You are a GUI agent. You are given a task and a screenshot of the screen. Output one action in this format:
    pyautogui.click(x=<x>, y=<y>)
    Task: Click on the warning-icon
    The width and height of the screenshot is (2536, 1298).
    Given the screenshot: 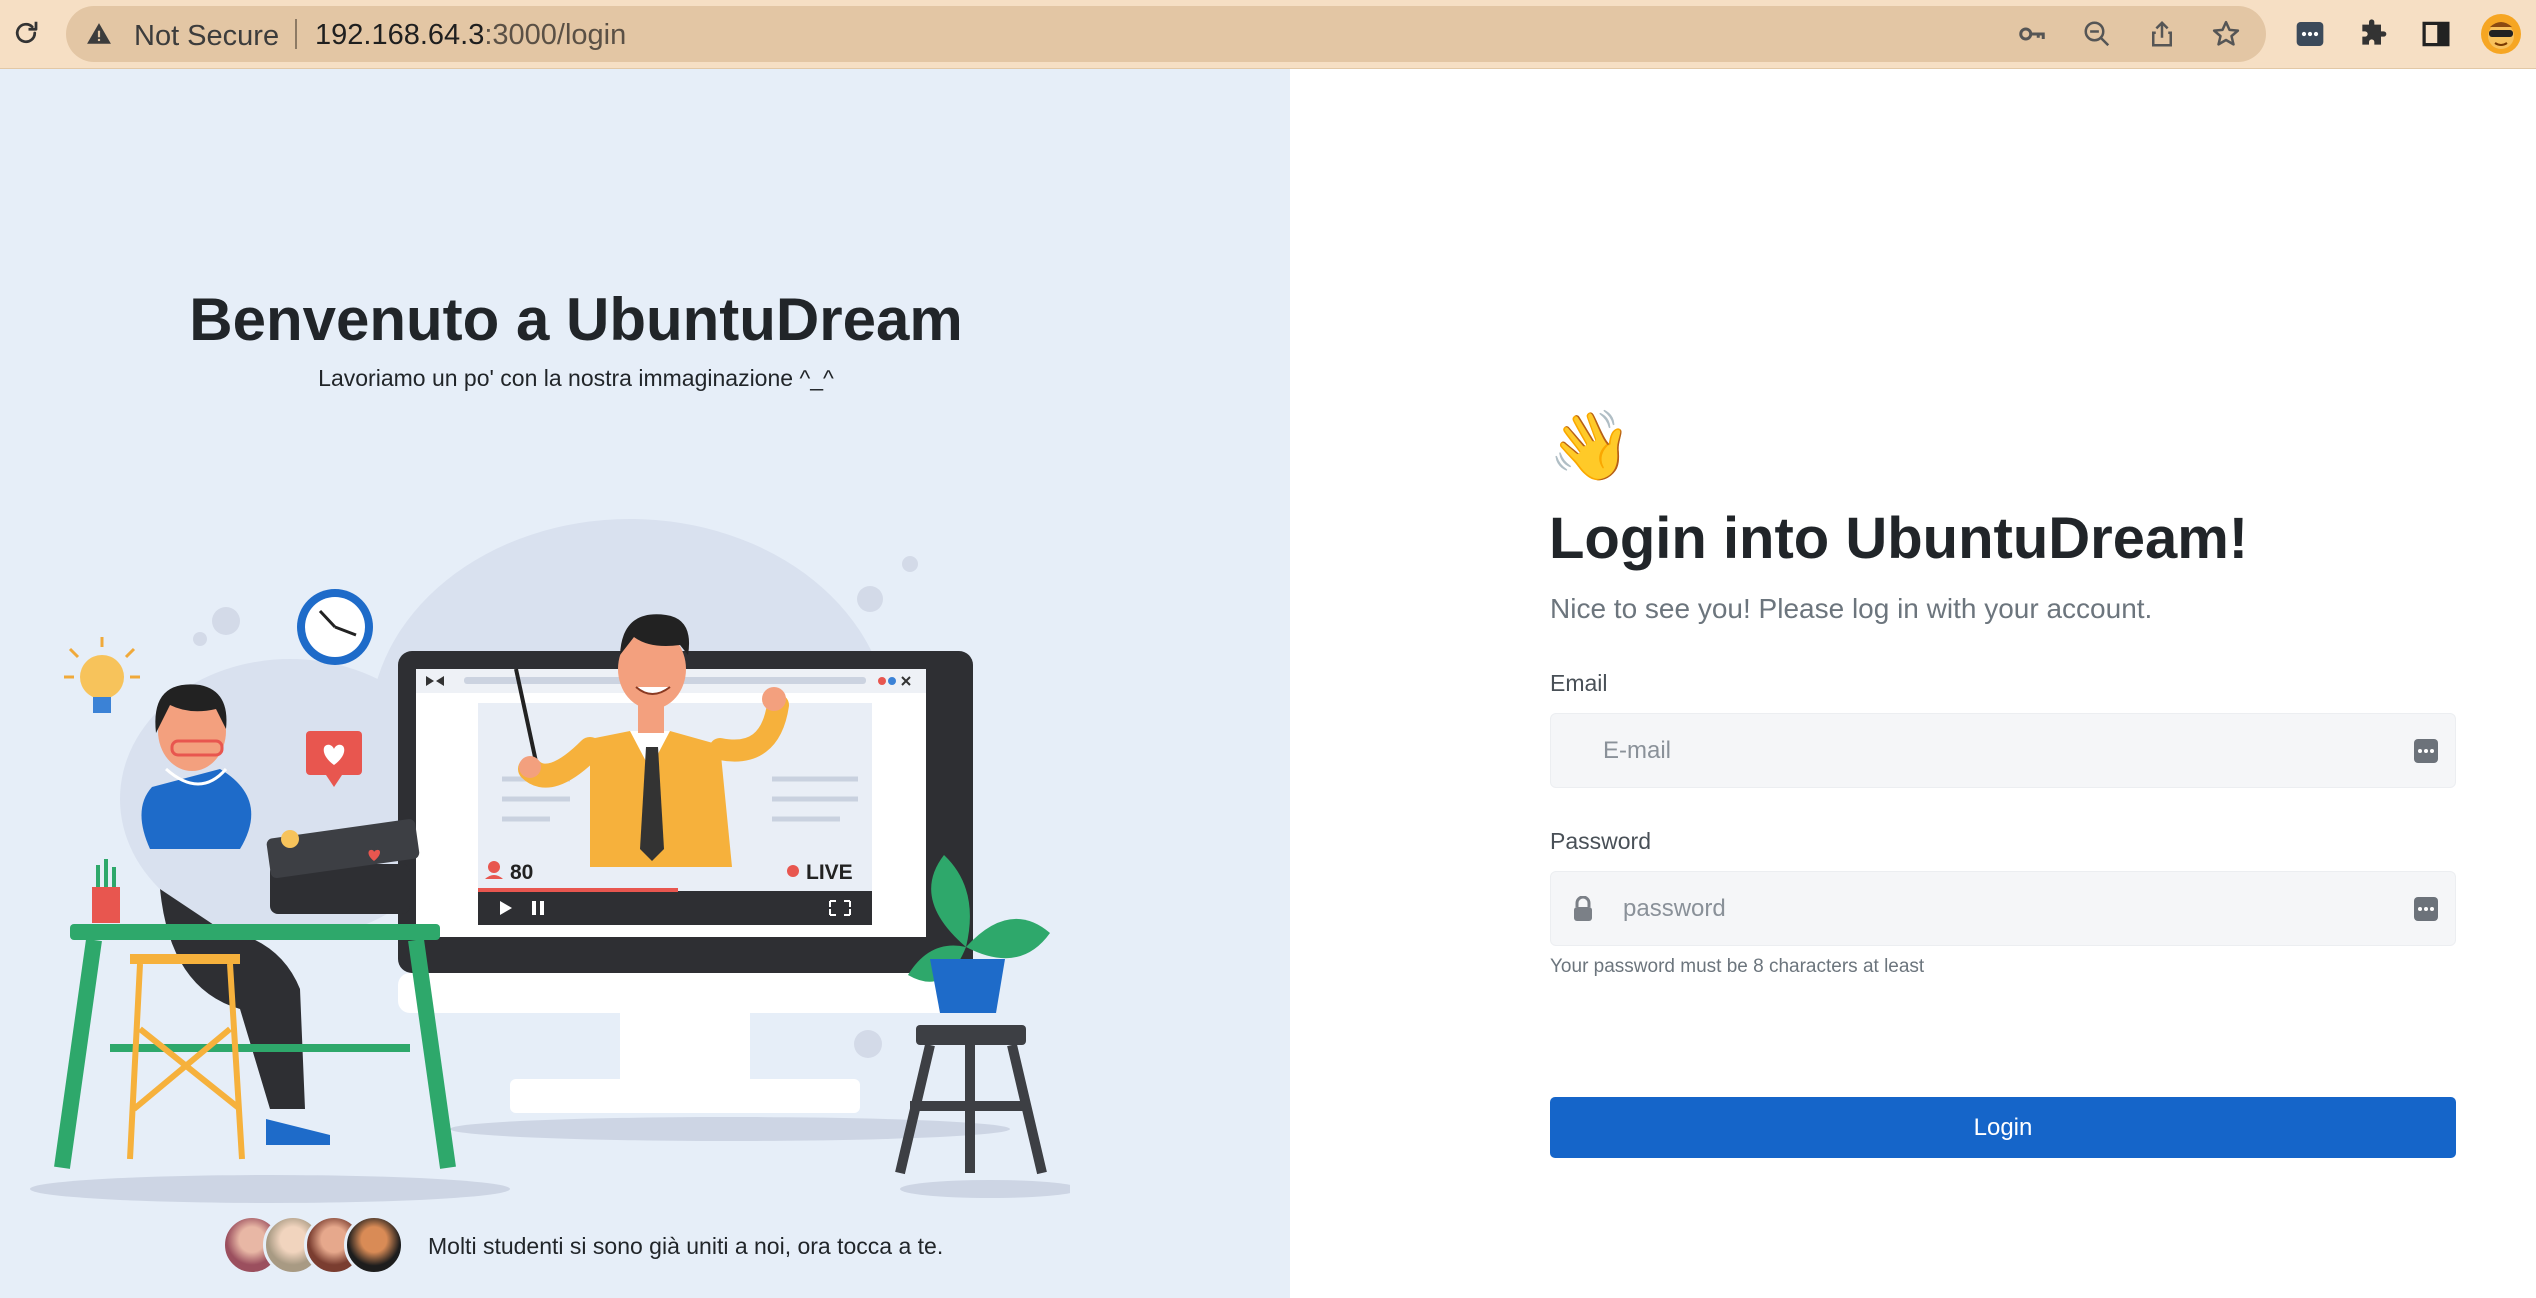 What is the action you would take?
    pyautogui.click(x=99, y=34)
    